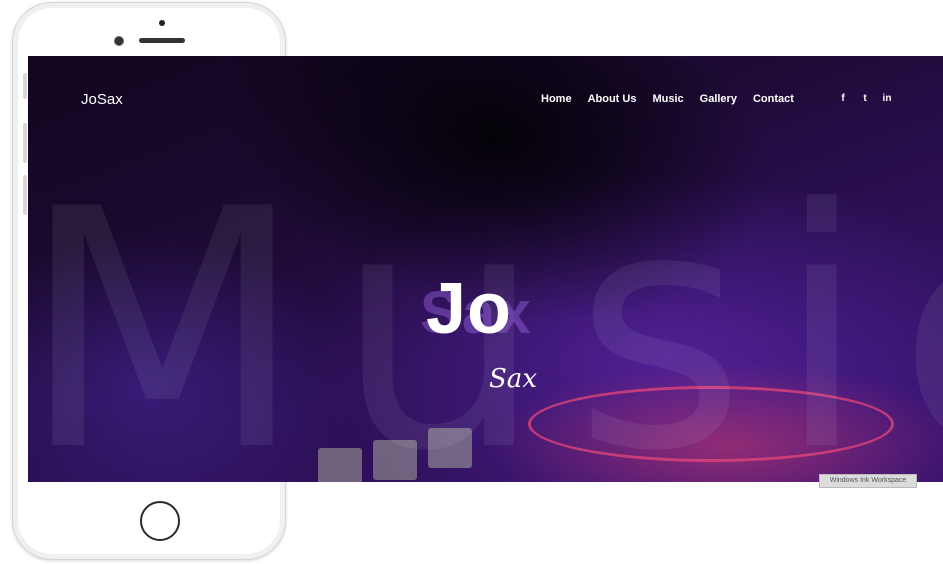  Describe the element at coordinates (843, 98) in the screenshot. I see `facebook-icon: f` at that location.